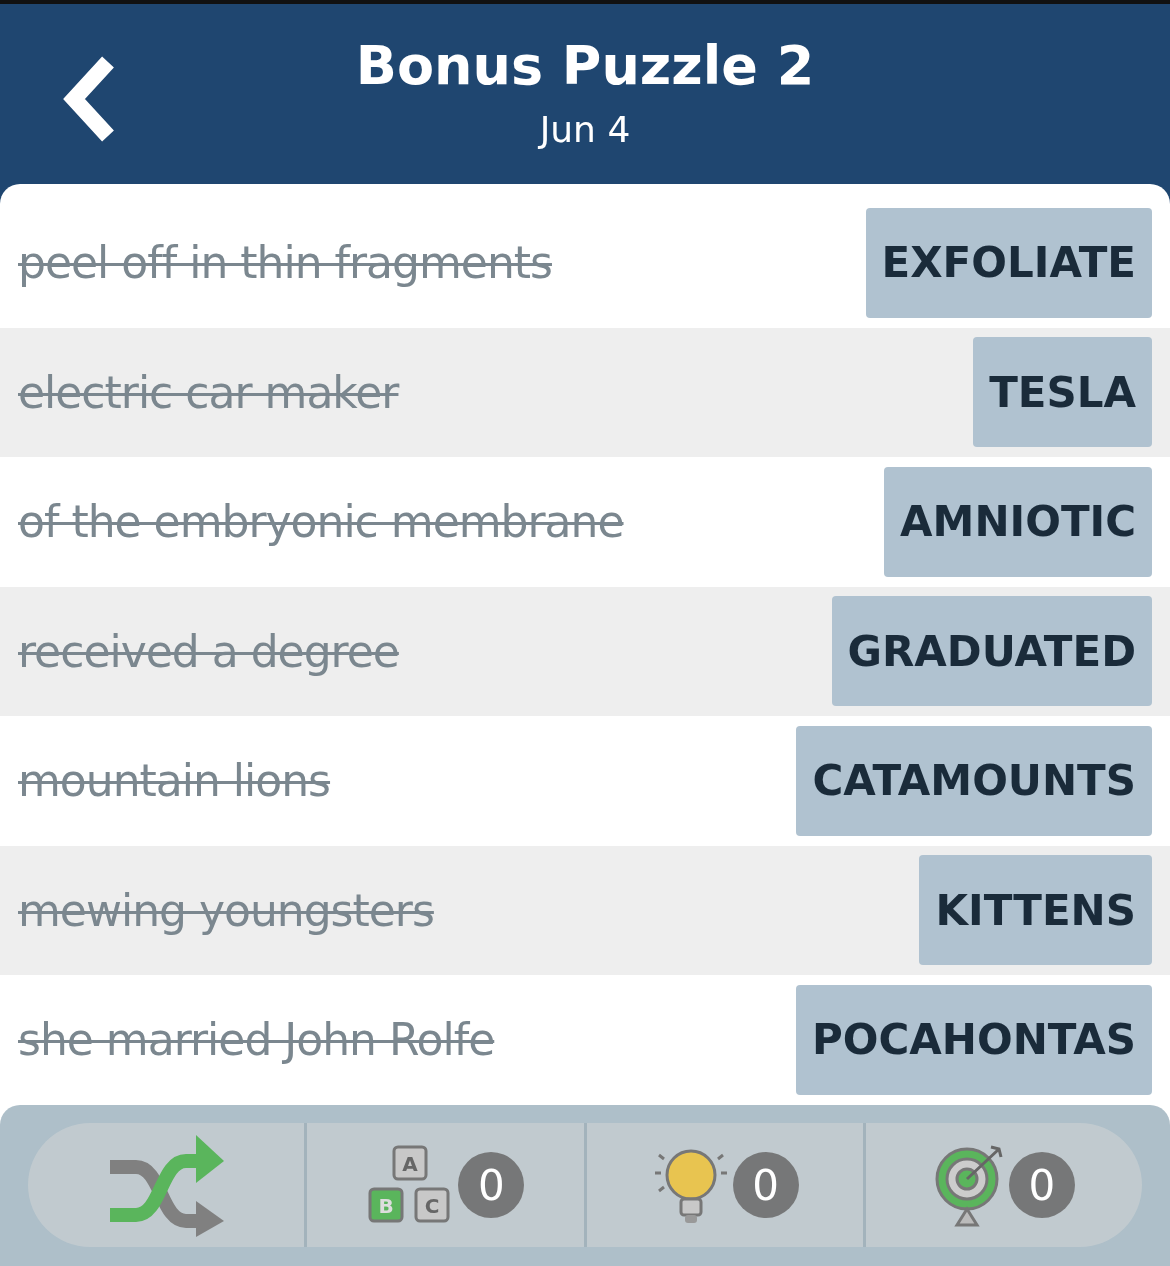 The width and height of the screenshot is (1170, 1266). I want to click on clue-text: of the embryonic membrane, so click(321, 522).